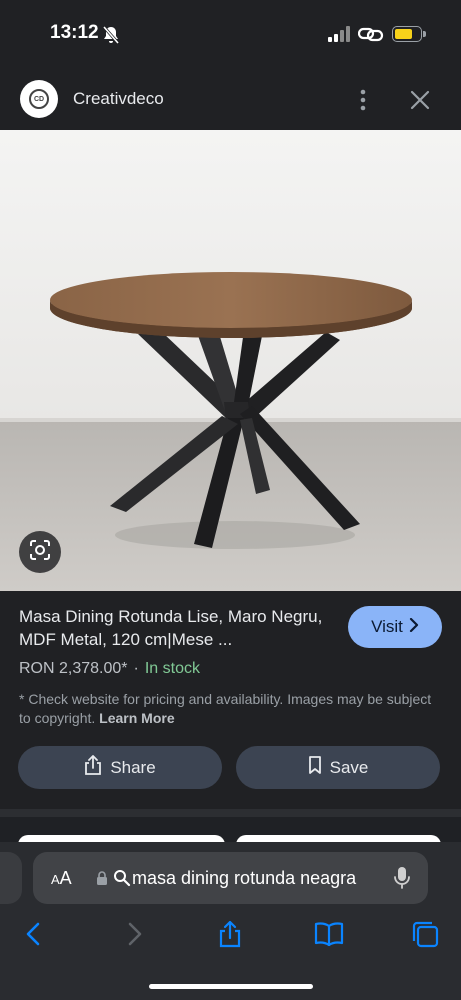  What do you see at coordinates (102, 881) in the screenshot?
I see `lock-icon` at bounding box center [102, 881].